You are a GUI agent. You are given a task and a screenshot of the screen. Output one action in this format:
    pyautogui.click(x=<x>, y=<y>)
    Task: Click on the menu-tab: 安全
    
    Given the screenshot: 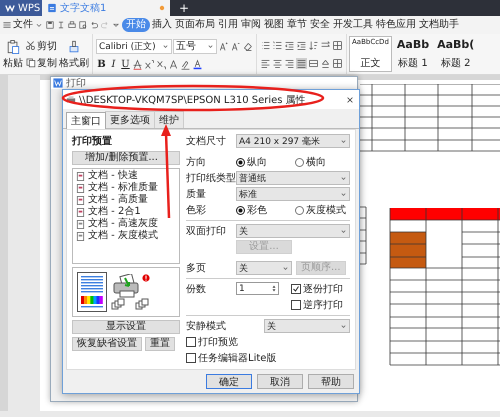 What is the action you would take?
    pyautogui.click(x=320, y=25)
    